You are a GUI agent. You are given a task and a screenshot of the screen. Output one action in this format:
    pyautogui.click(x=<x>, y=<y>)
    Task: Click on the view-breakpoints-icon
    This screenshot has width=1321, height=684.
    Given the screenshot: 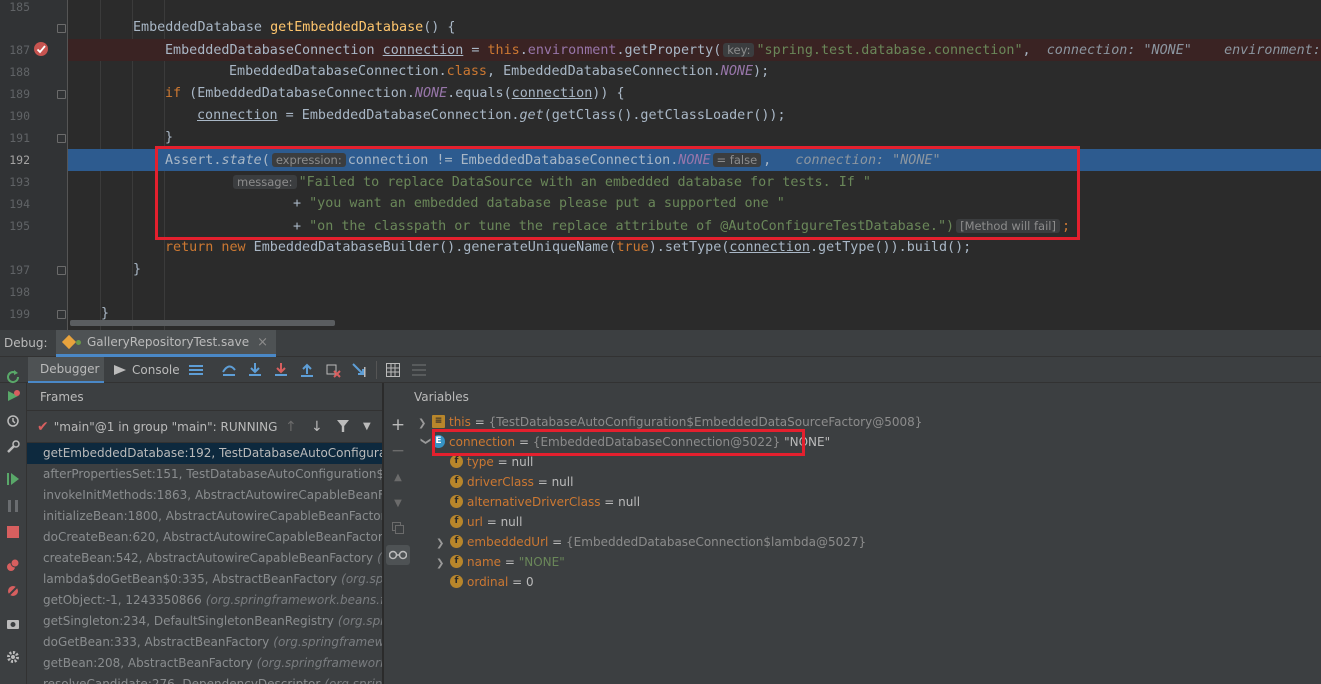 What is the action you would take?
    pyautogui.click(x=13, y=565)
    